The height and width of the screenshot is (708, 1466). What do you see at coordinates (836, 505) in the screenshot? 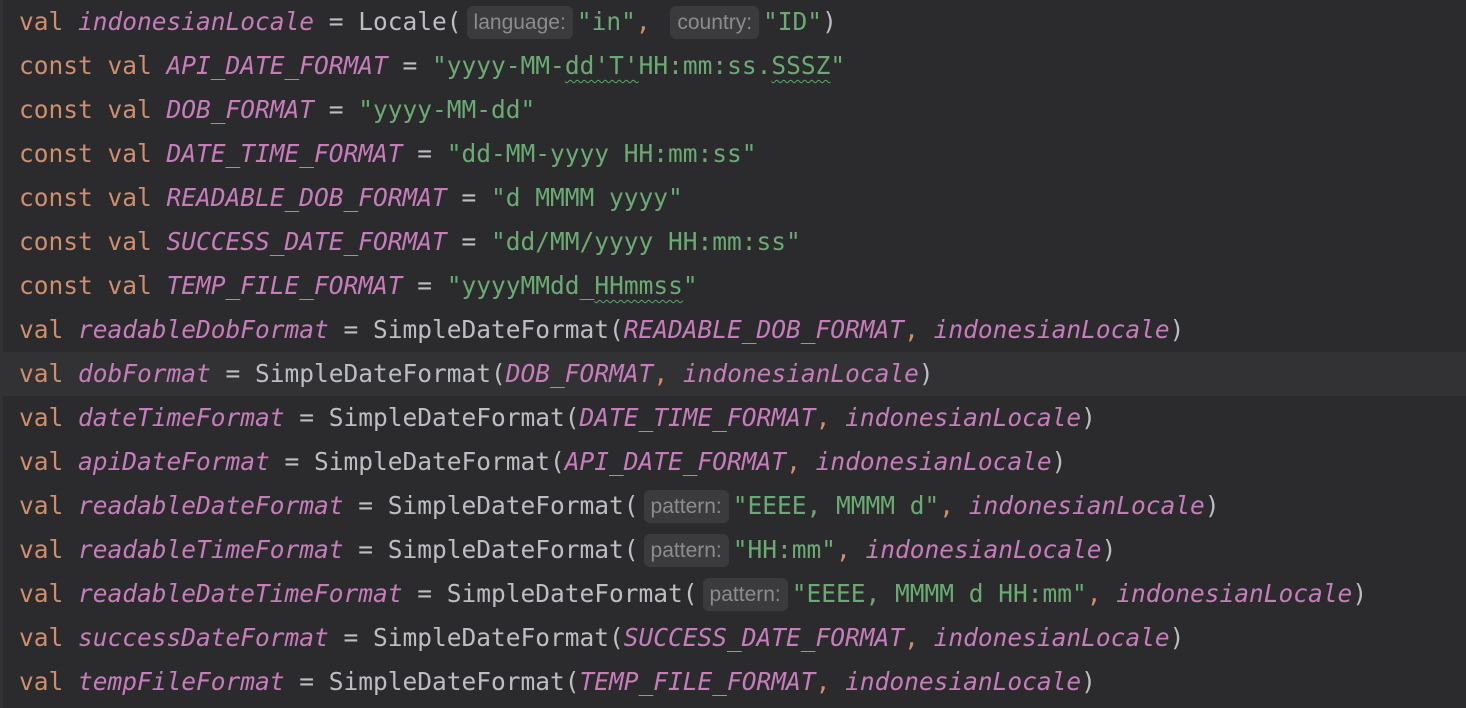
I see `string-literal: "EEEE, MMMM d"` at bounding box center [836, 505].